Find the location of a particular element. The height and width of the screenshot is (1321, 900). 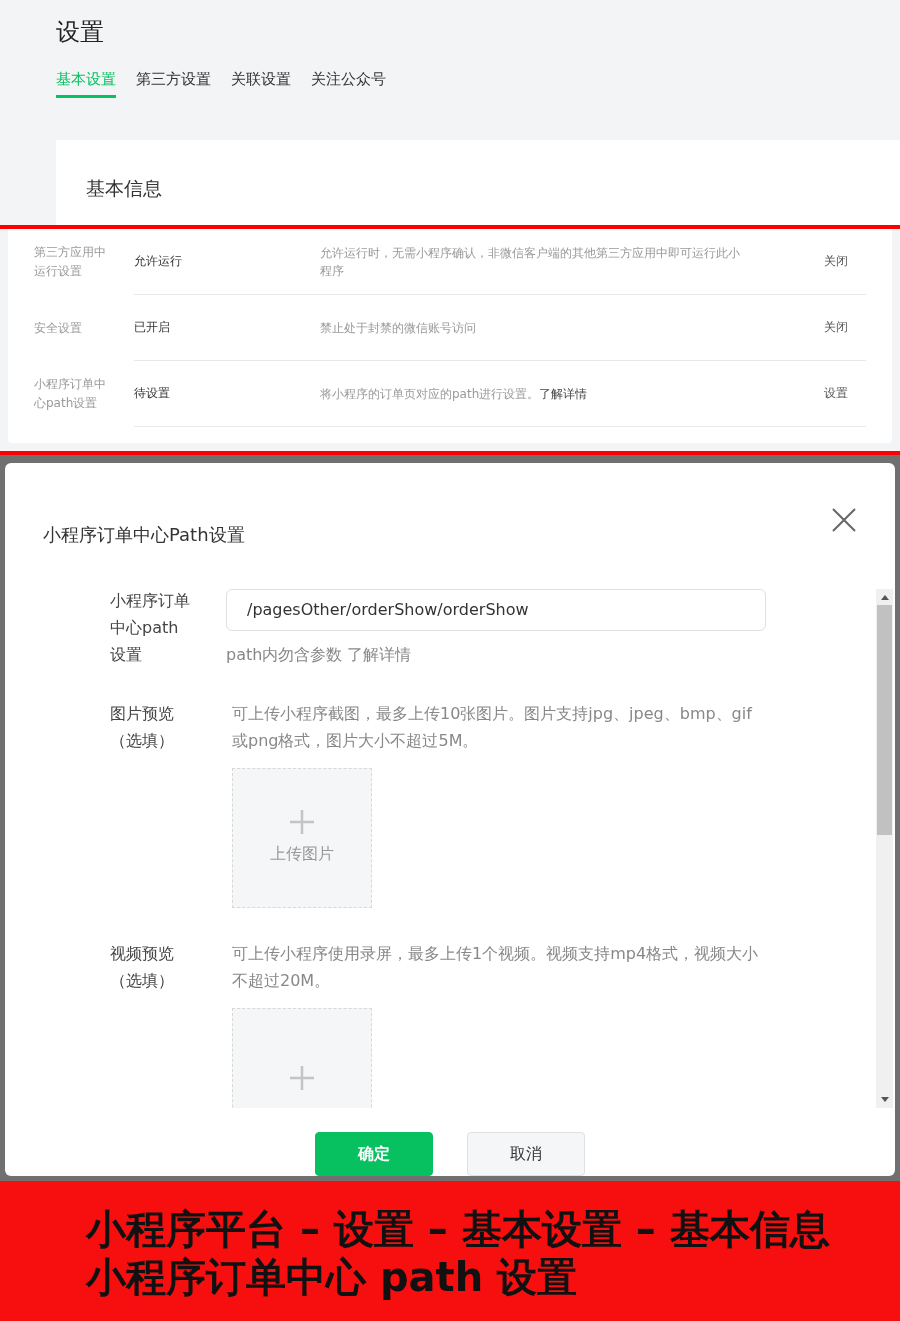

setting-description: 禁止处于封禁的微信账号访问 is located at coordinates (398, 328).